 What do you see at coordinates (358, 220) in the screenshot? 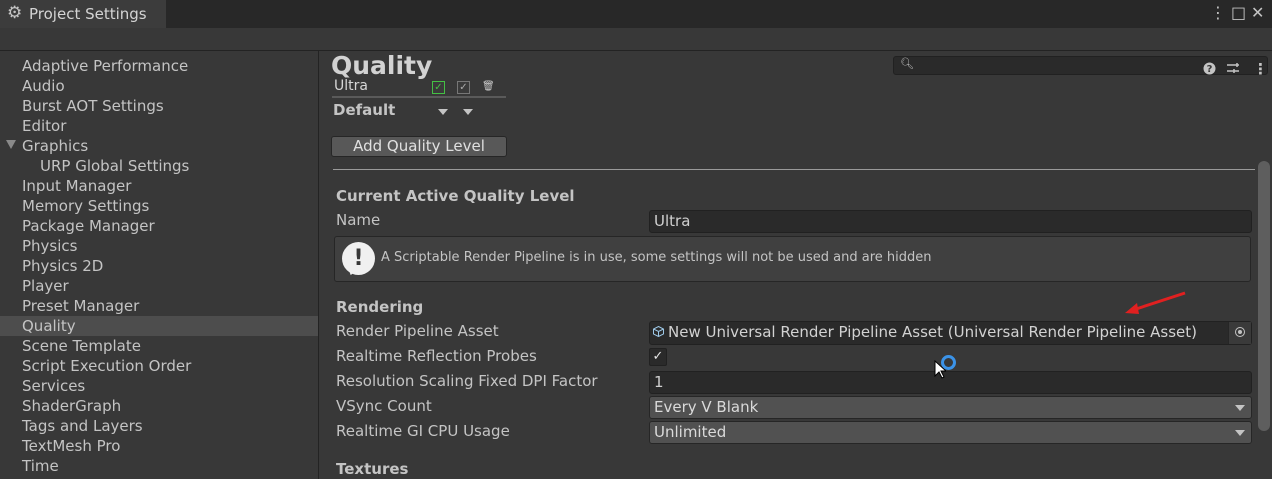
I see `name-label: Name` at bounding box center [358, 220].